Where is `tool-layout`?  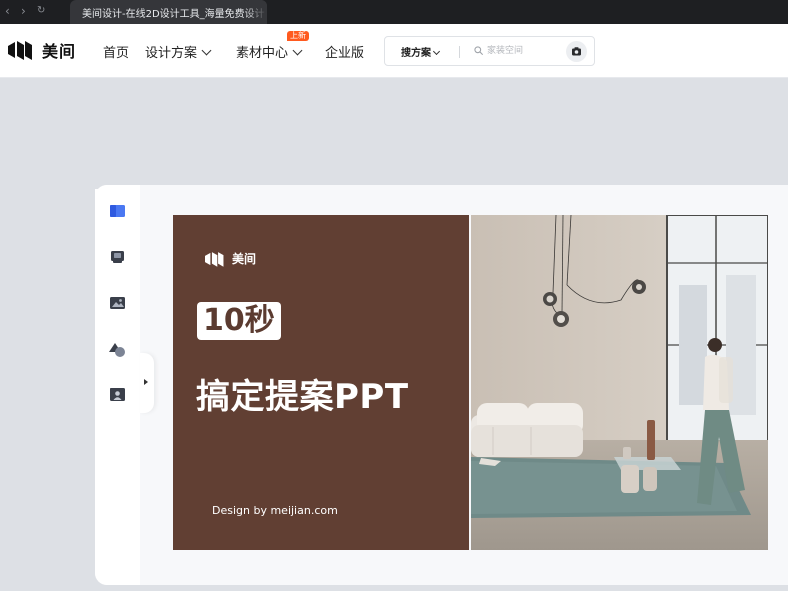 tool-layout is located at coordinates (117, 257).